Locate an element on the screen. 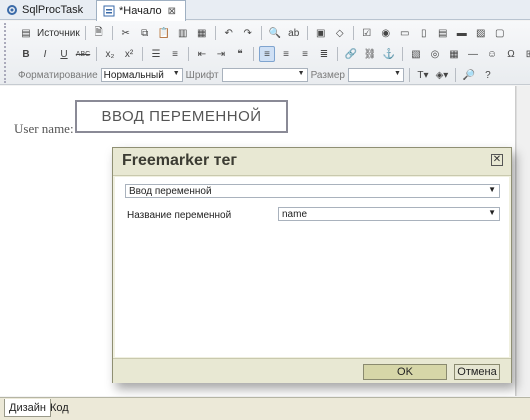 The width and height of the screenshot is (530, 420). hidden-field-icon: ▢ is located at coordinates (500, 33).